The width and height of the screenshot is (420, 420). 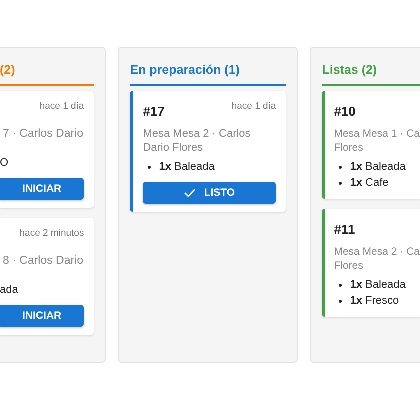 What do you see at coordinates (345, 111) in the screenshot?
I see `order-number: #10` at bounding box center [345, 111].